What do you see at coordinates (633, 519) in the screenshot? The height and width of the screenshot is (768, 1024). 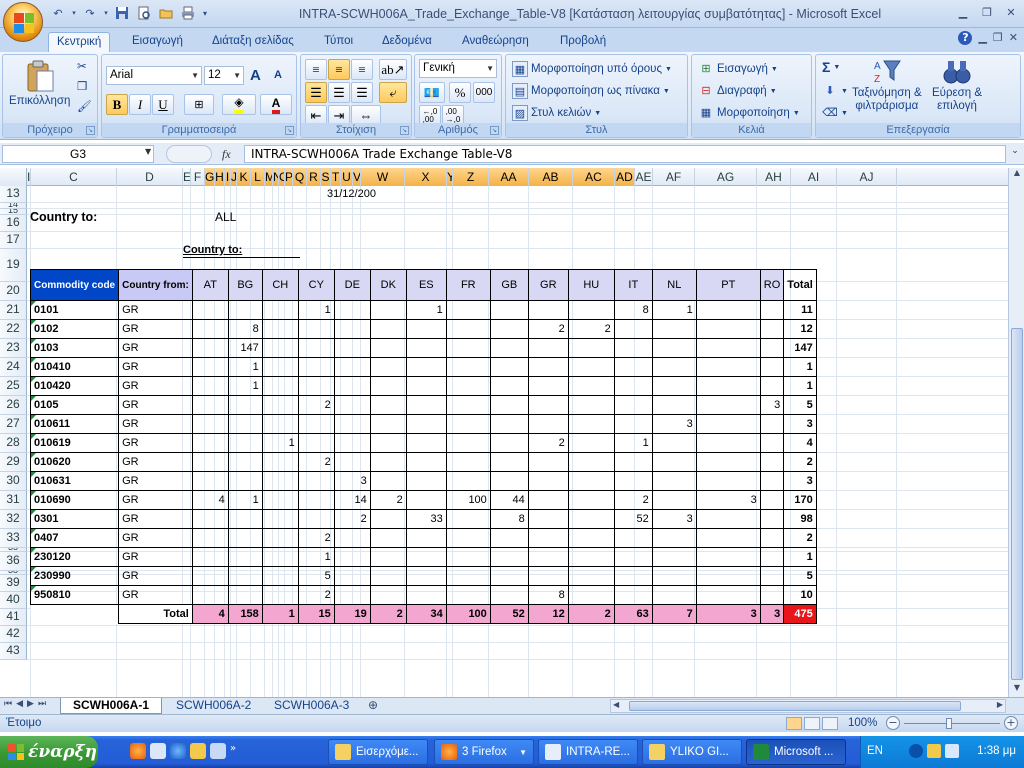 I see `value-cell: 52` at bounding box center [633, 519].